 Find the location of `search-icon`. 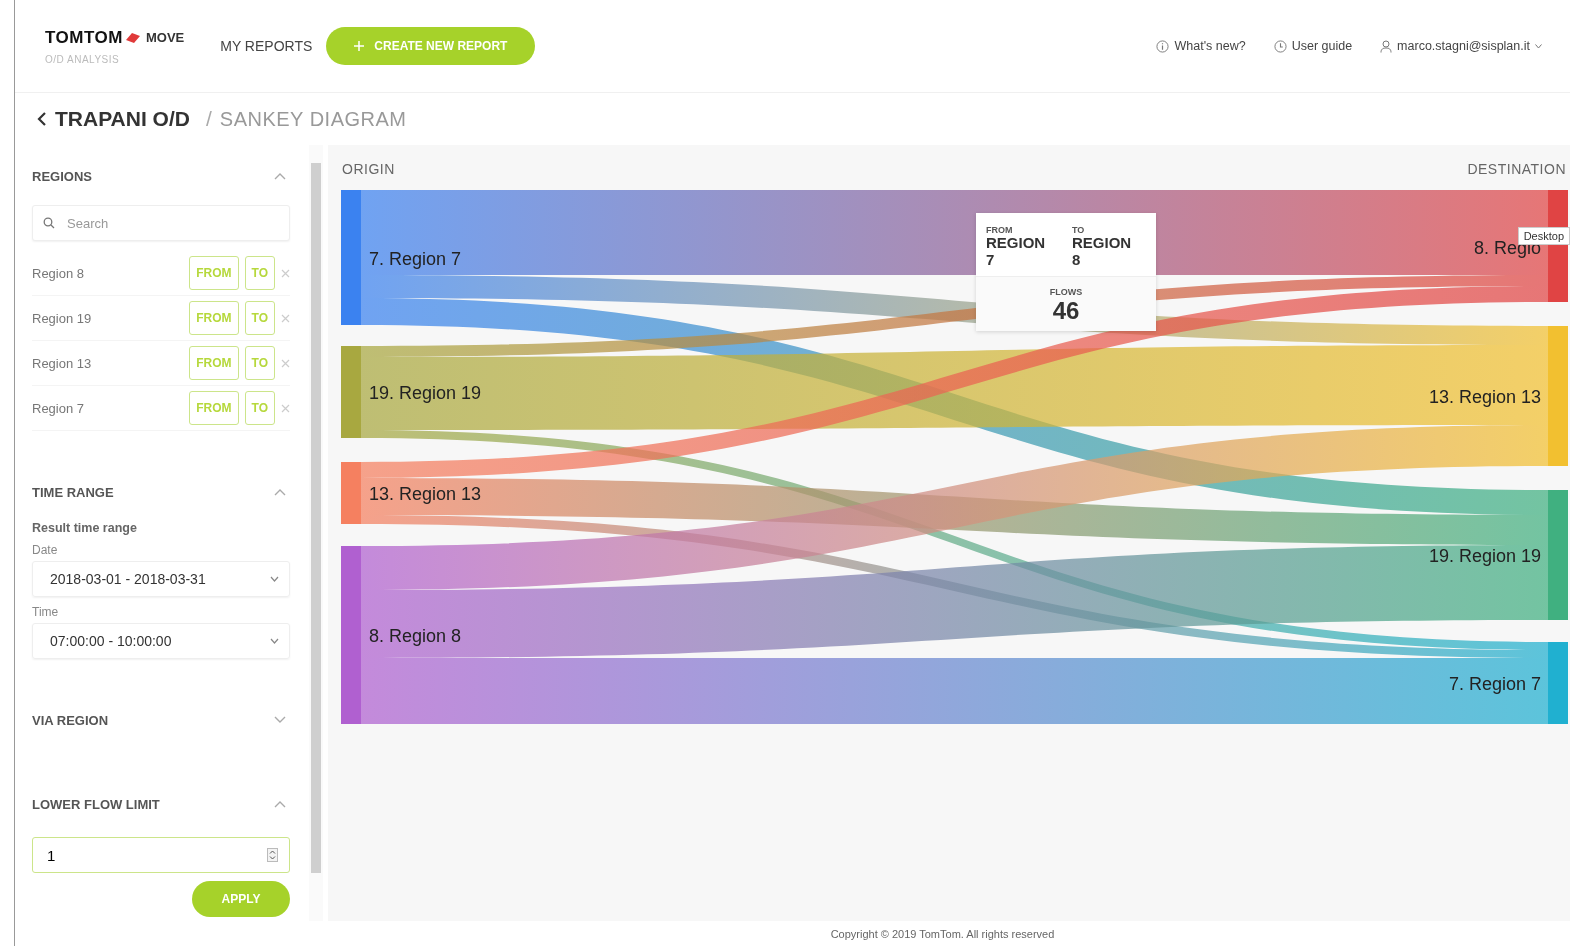

search-icon is located at coordinates (49, 223).